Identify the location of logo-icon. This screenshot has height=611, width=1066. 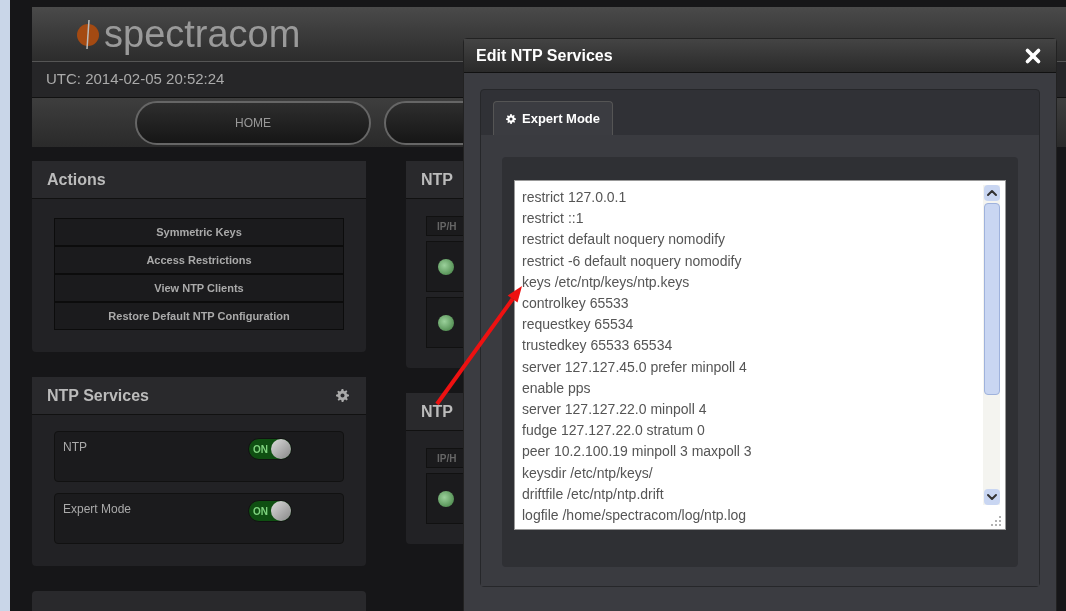
(88, 33).